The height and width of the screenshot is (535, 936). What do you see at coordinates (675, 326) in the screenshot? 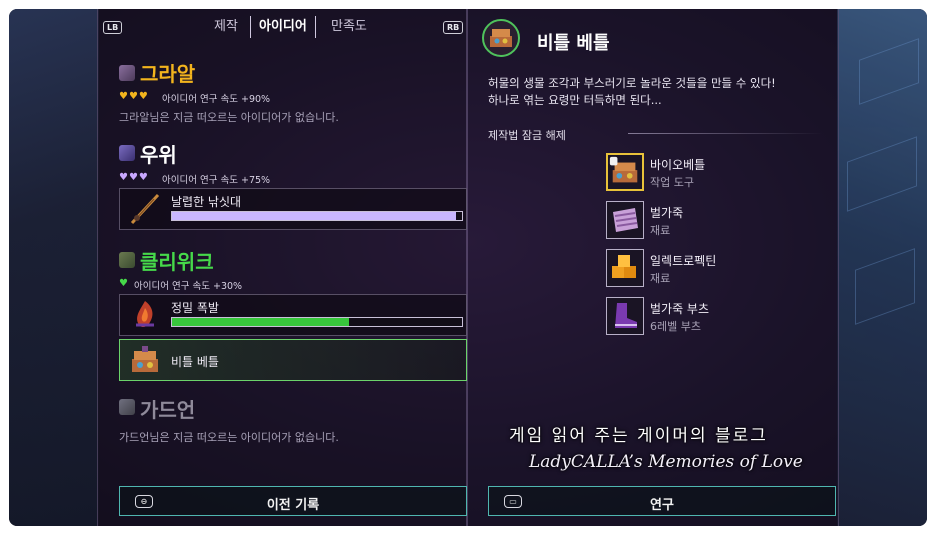
I see `unlock-item-type: 6레벨 부츠` at bounding box center [675, 326].